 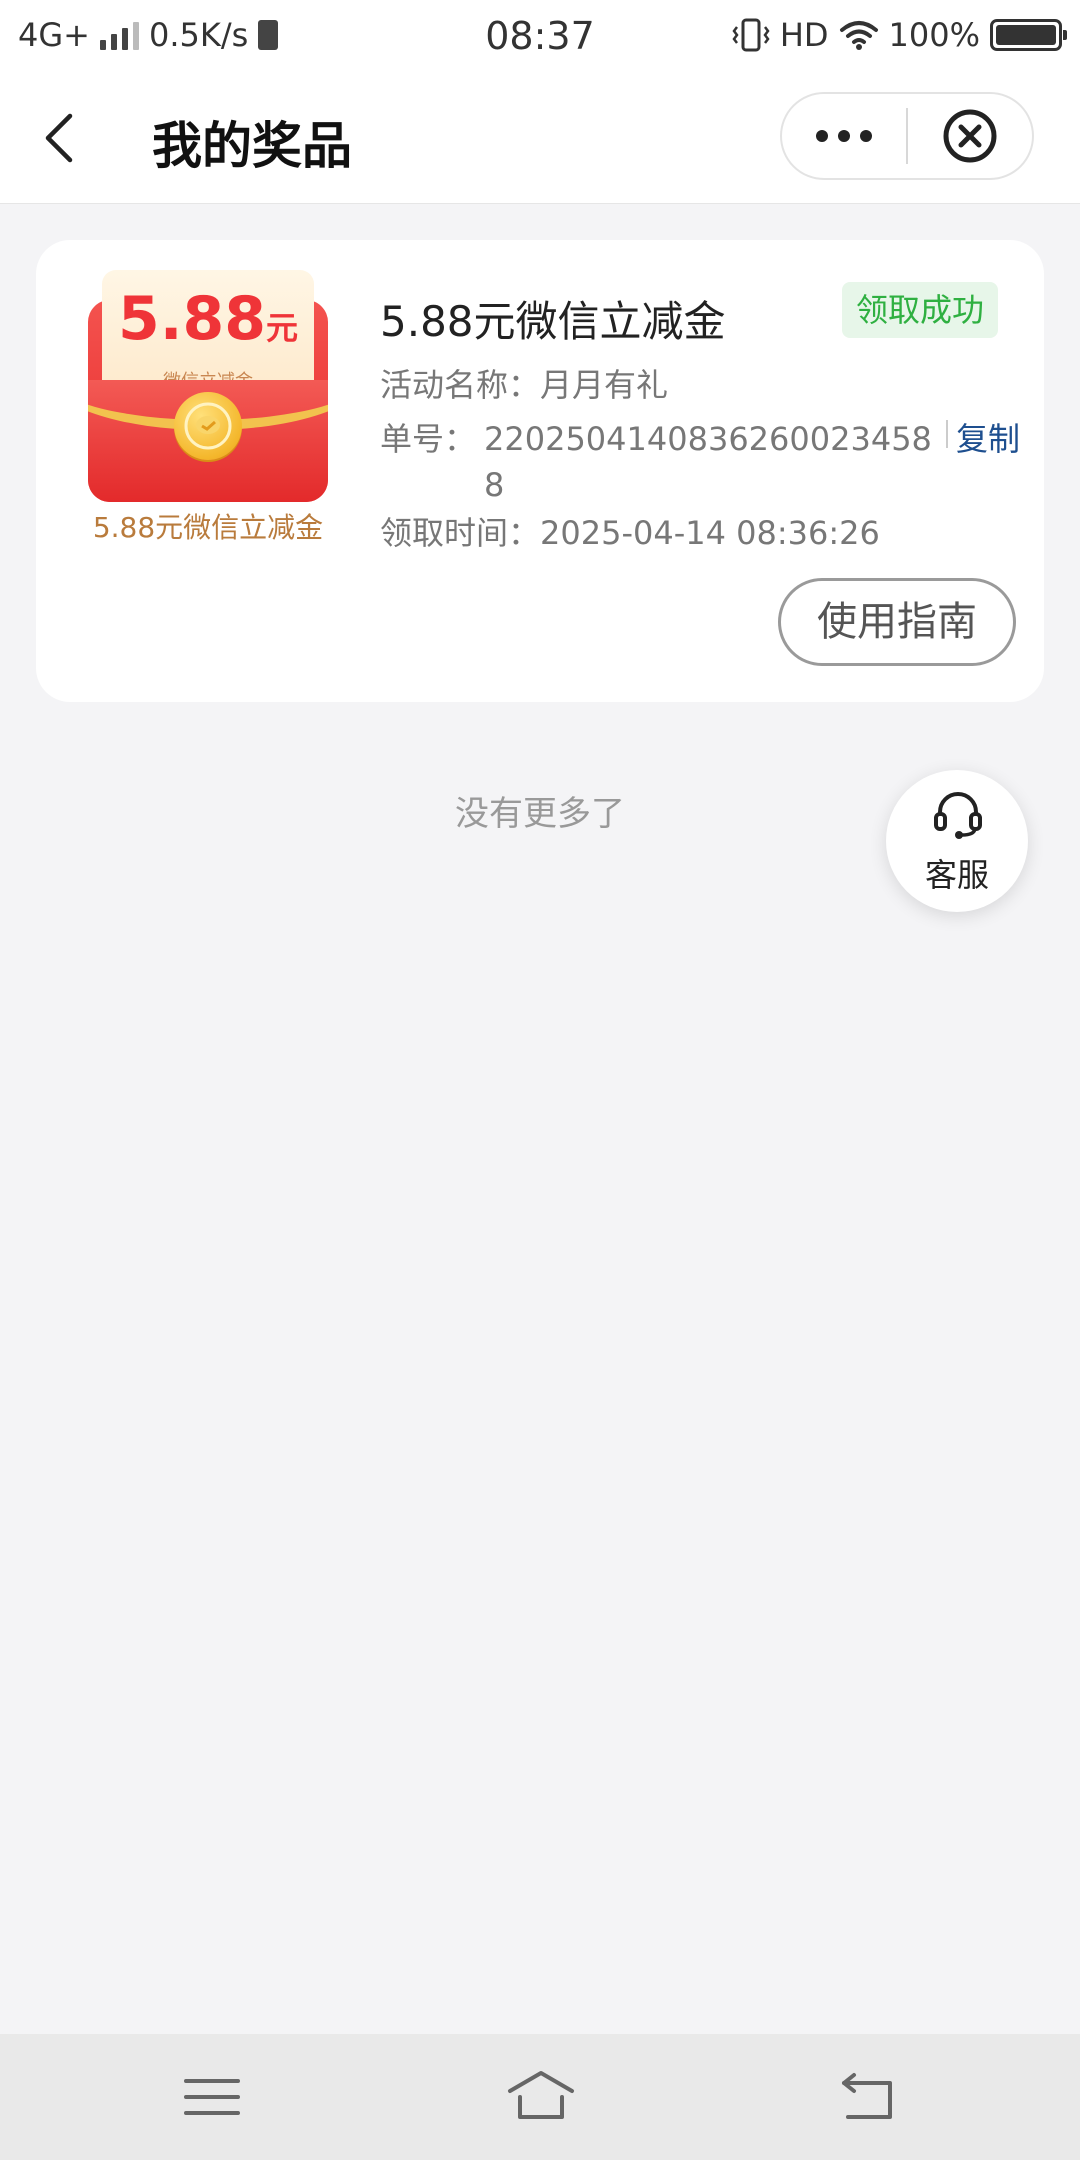 I want to click on vibrate-icon, so click(x=751, y=35).